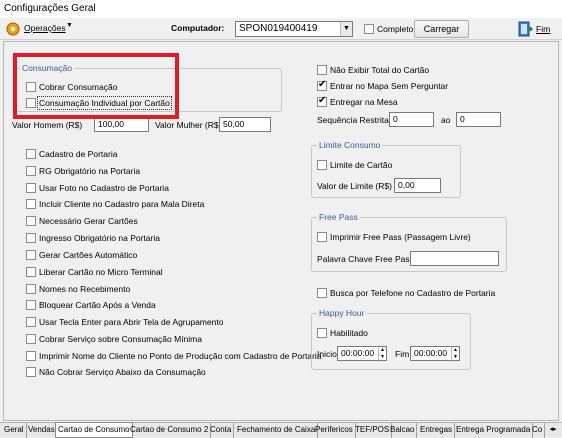 The width and height of the screenshot is (562, 438). I want to click on operacoes-menu-button: Operações ▼, so click(40, 29).